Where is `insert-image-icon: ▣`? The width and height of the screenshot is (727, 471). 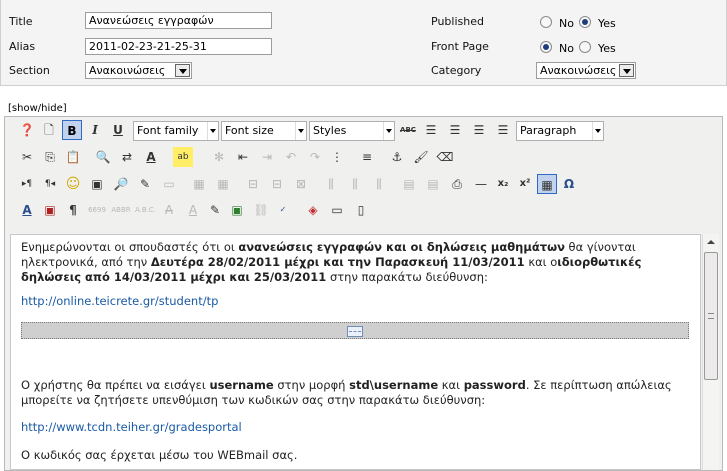 insert-image-icon: ▣ is located at coordinates (237, 210).